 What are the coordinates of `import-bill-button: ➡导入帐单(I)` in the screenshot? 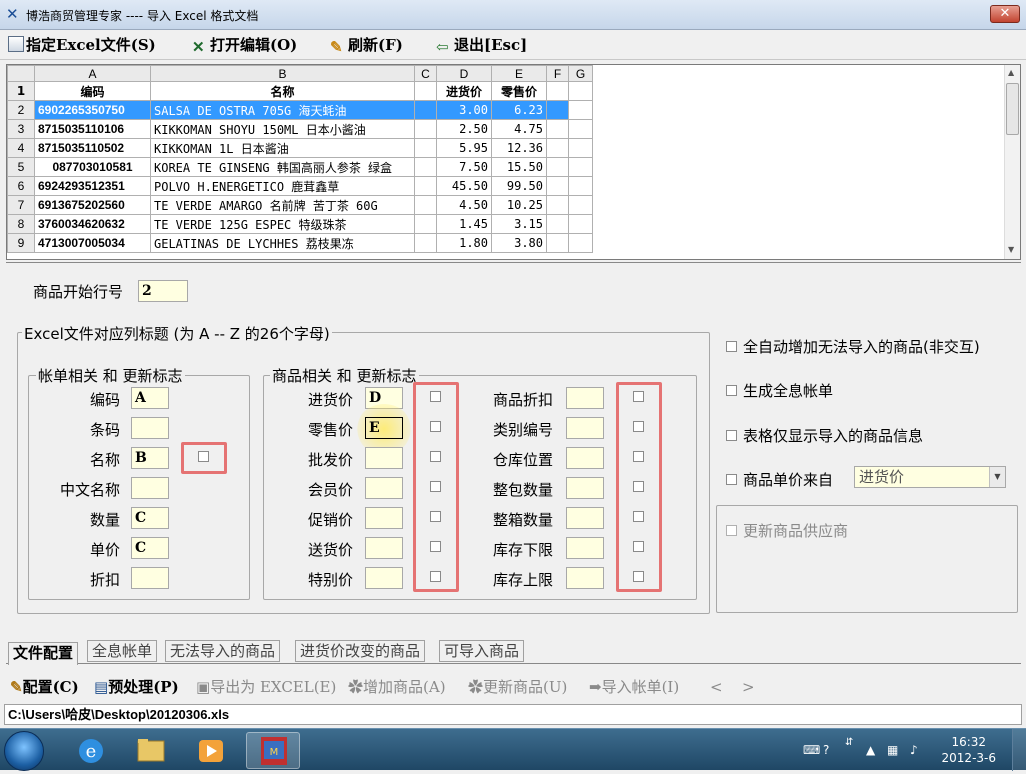 It's located at (634, 687).